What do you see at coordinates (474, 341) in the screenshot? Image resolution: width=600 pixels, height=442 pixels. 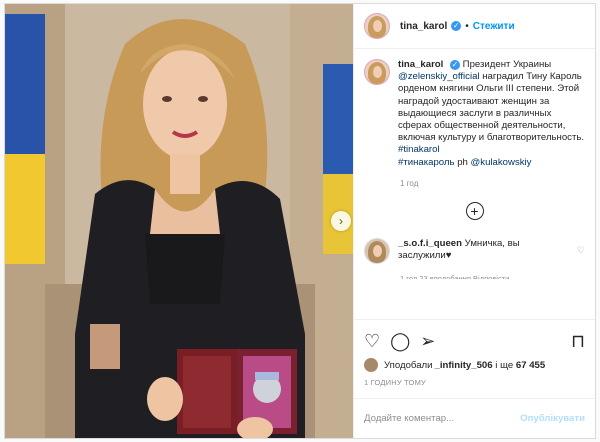 I see `action-icons: ♡ ◯ ➢ ⊓` at bounding box center [474, 341].